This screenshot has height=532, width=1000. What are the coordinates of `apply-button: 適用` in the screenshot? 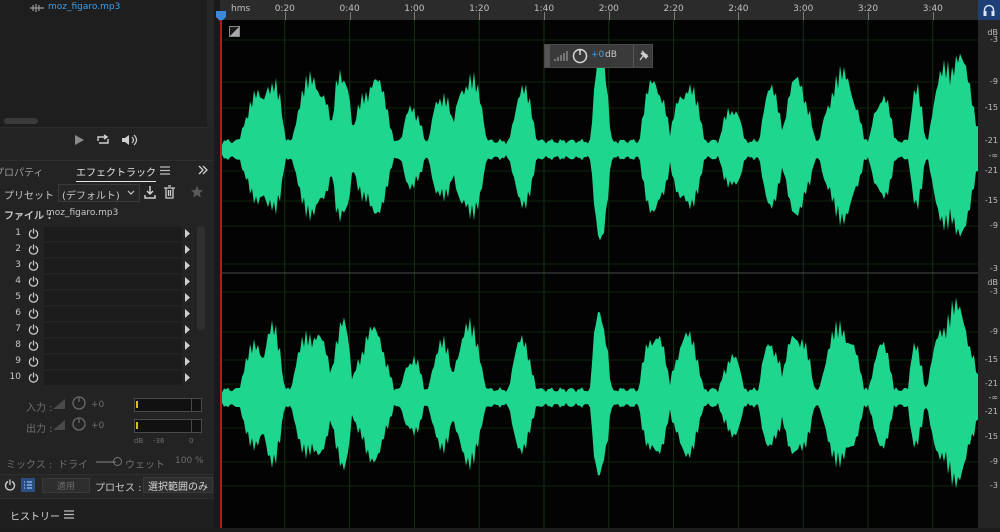 It's located at (66, 485).